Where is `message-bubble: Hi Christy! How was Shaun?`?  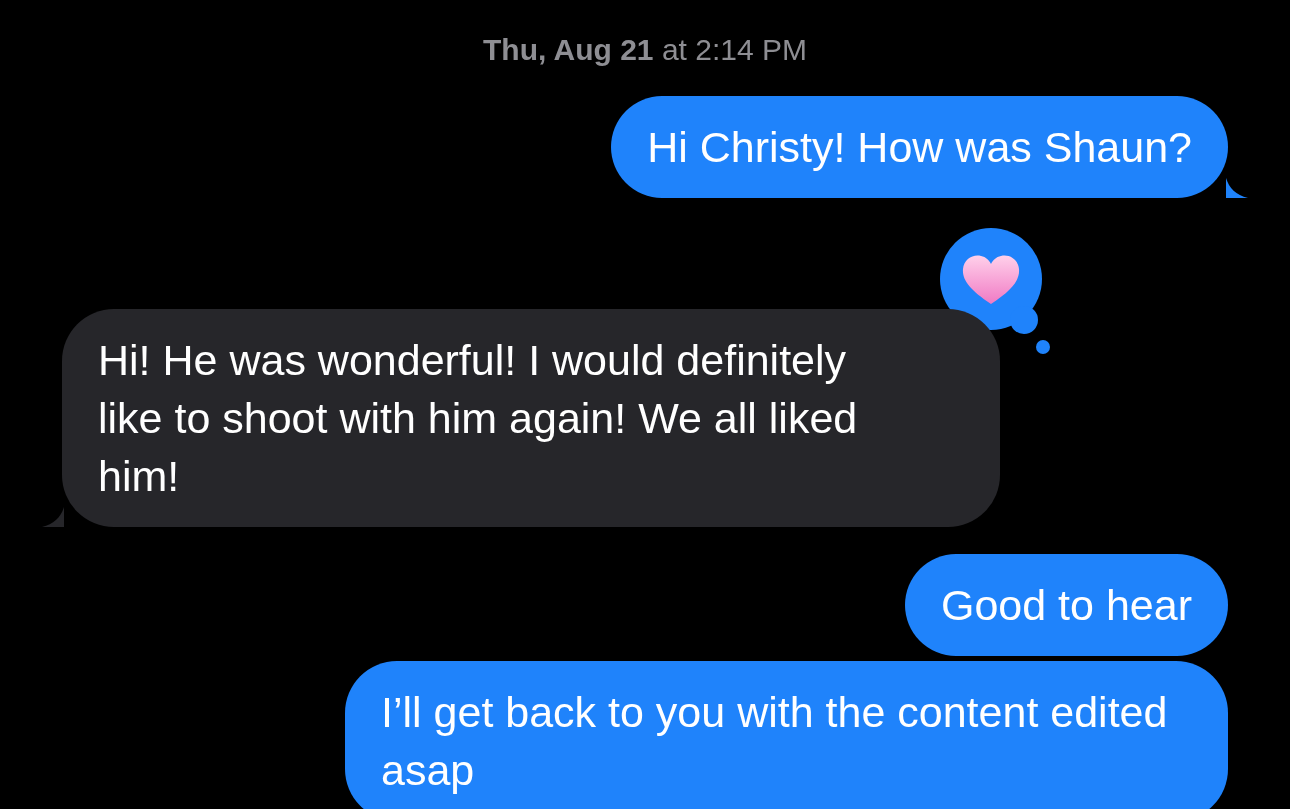 message-bubble: Hi Christy! How was Shaun? is located at coordinates (919, 147).